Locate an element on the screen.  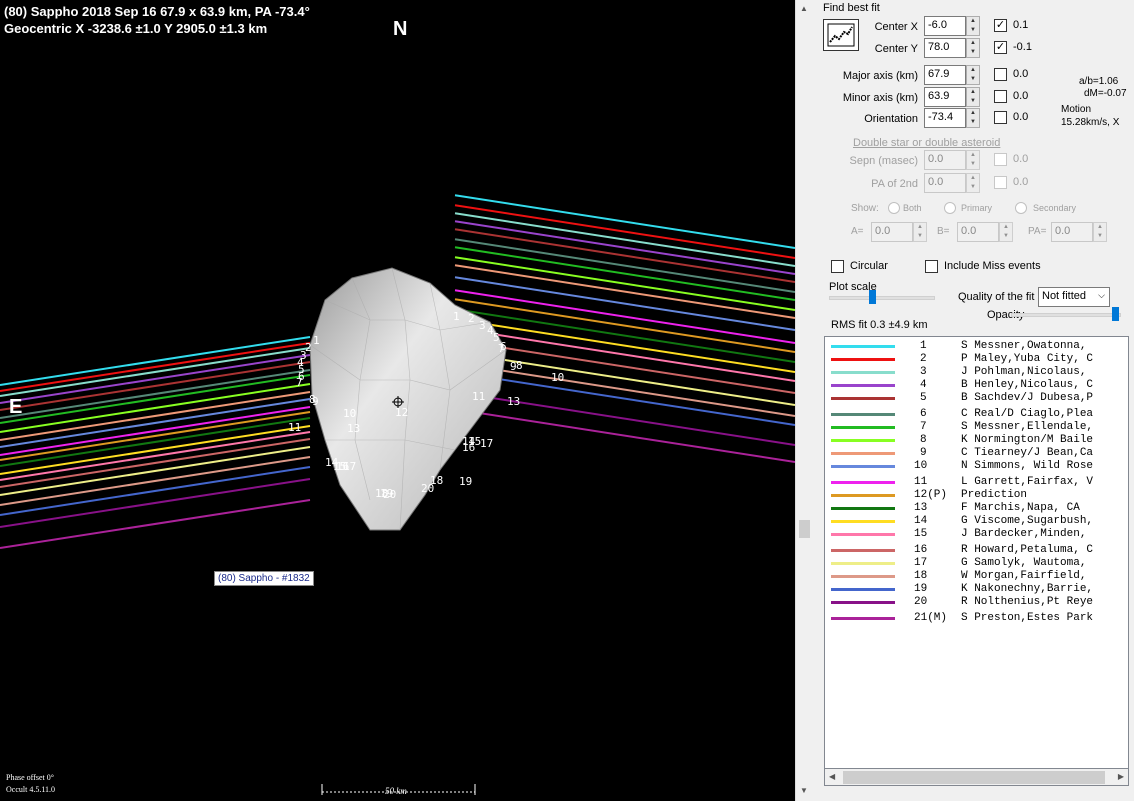
a-spinner: ▲ ▼ is located at coordinates (920, 232).